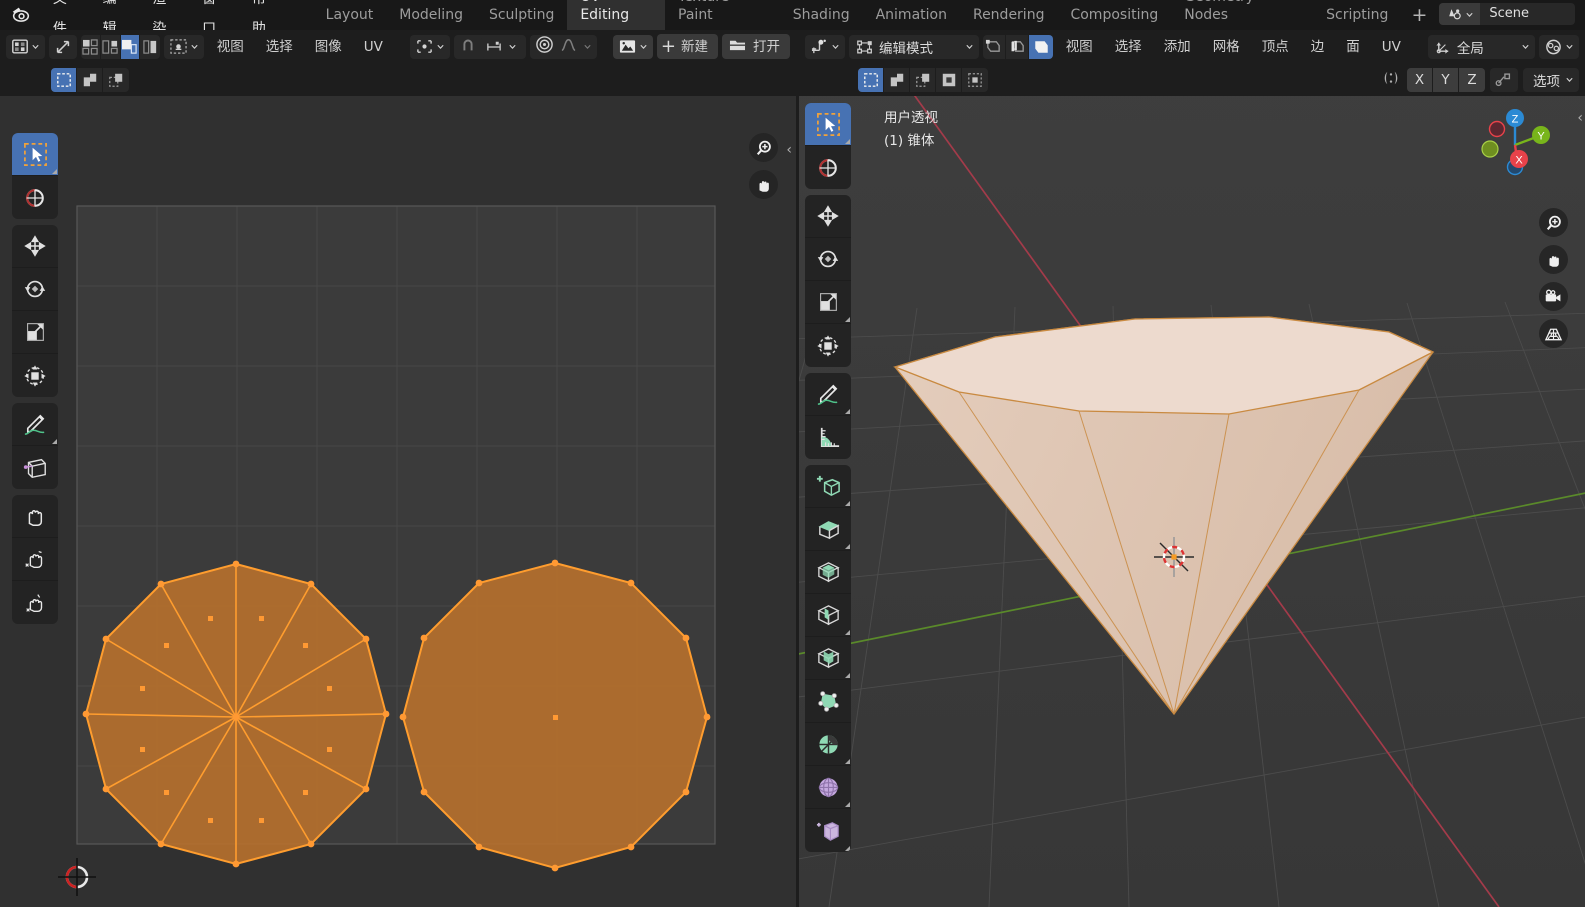 The height and width of the screenshot is (907, 1585). I want to click on tab-layout: Layout, so click(350, 15).